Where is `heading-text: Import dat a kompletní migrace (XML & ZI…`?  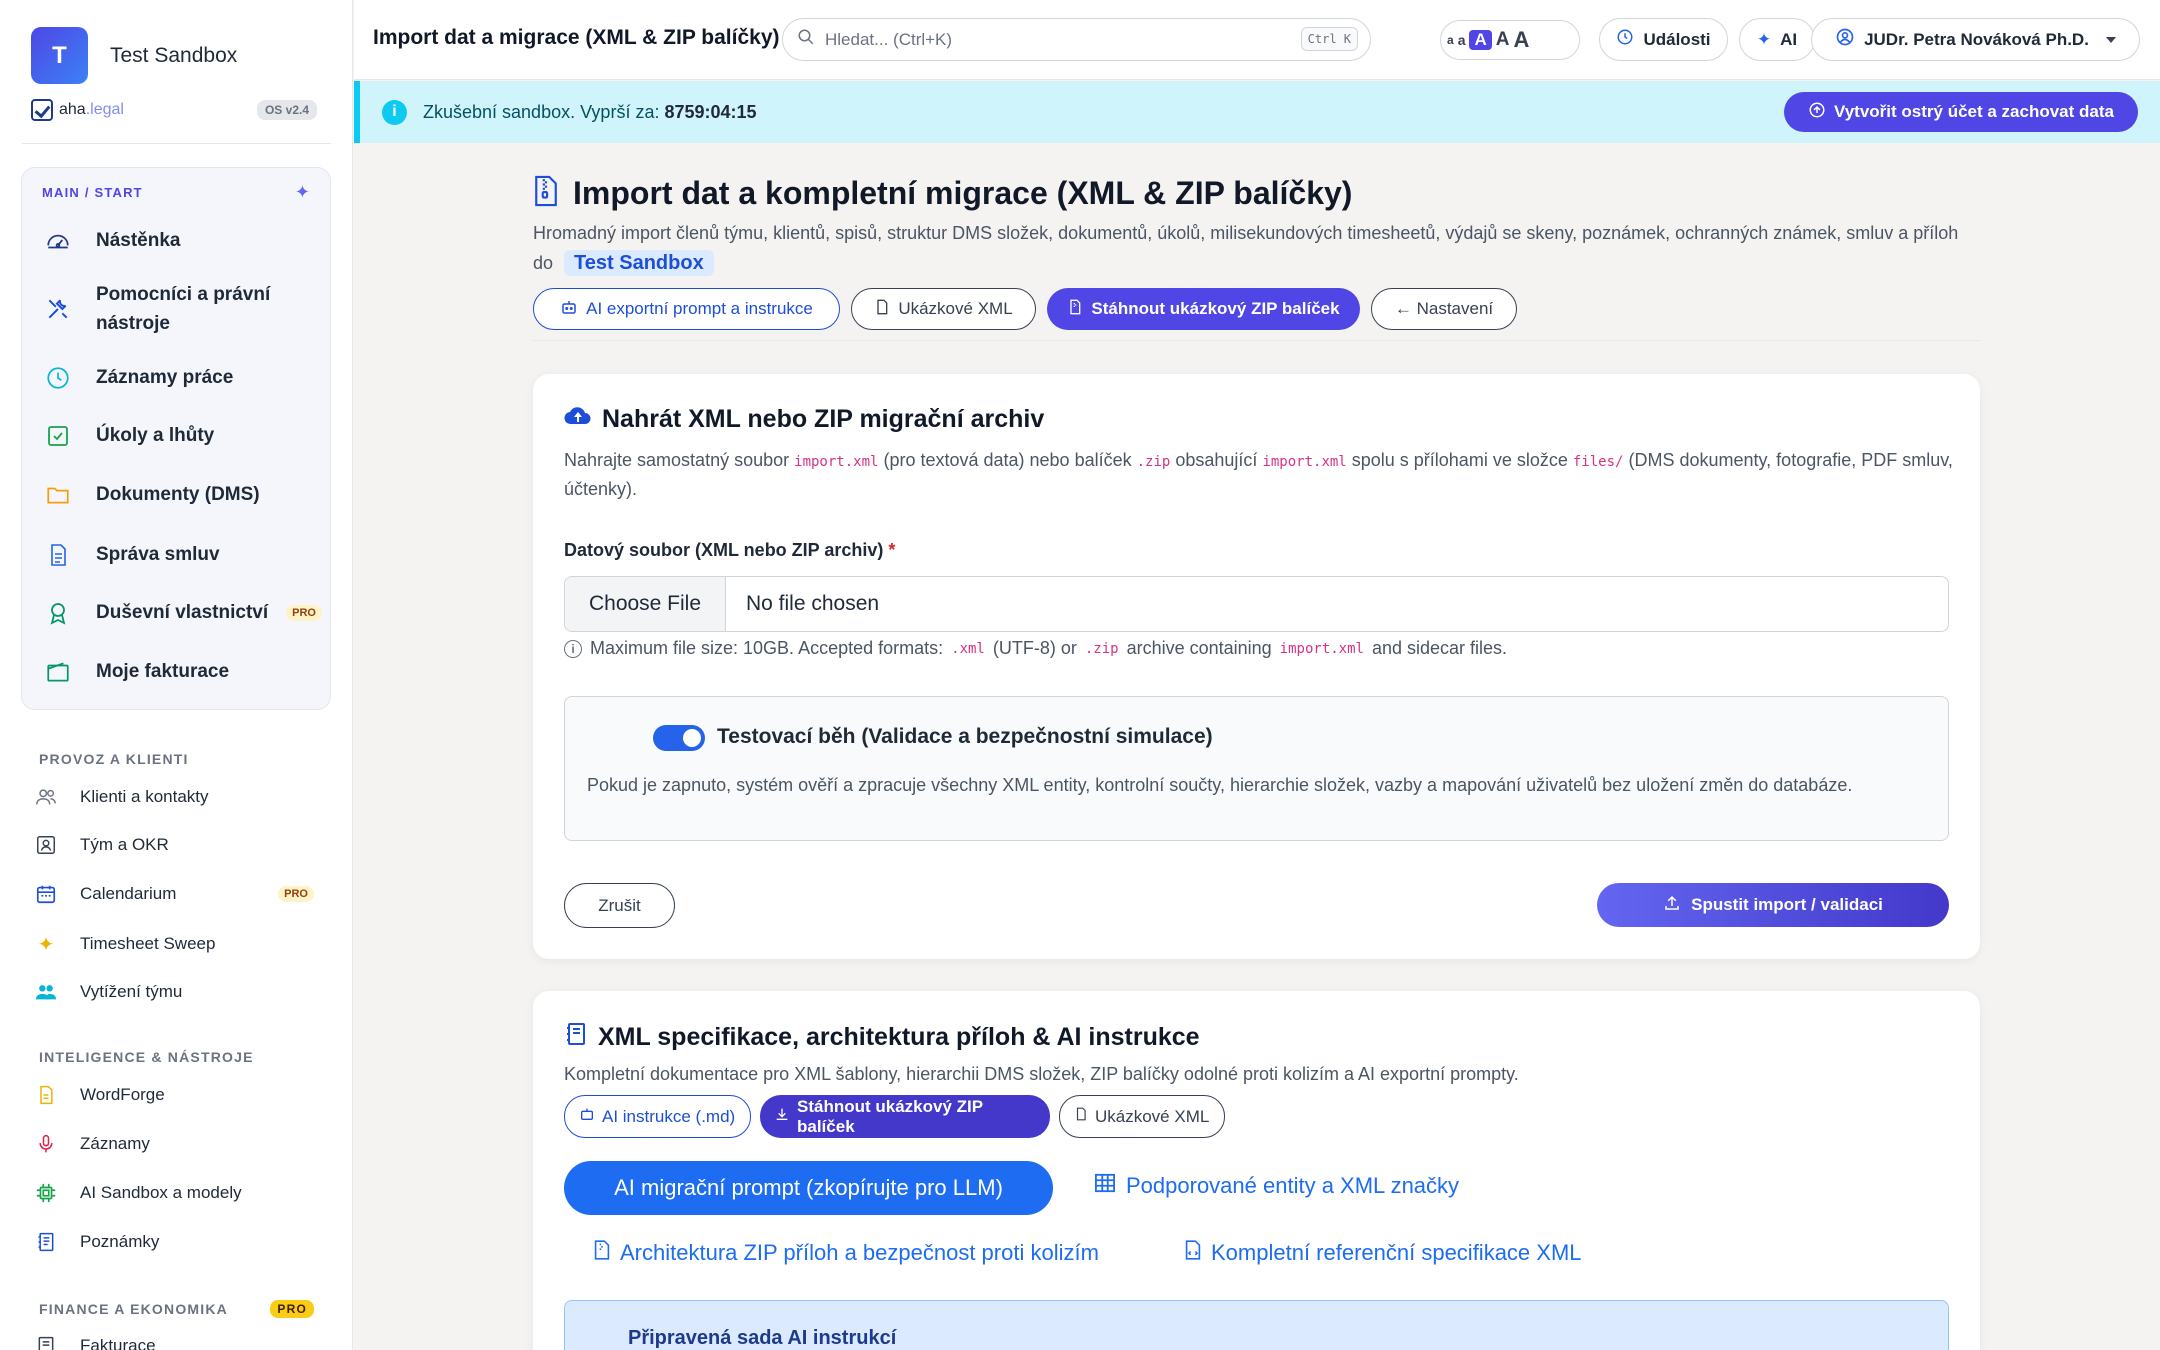 heading-text: Import dat a kompletní migrace (XML & ZI… is located at coordinates (963, 193).